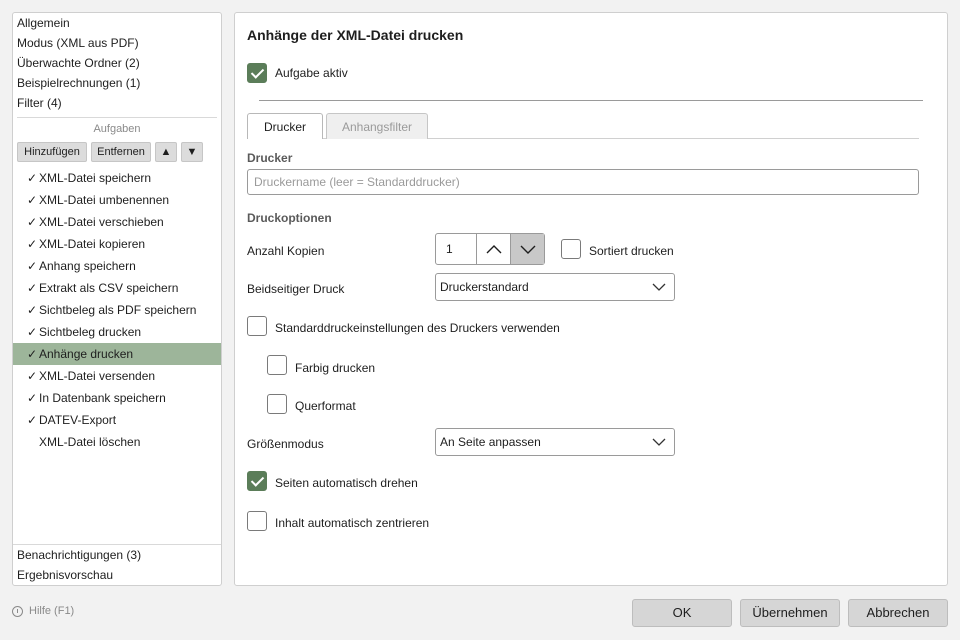 The width and height of the screenshot is (960, 640). I want to click on auto-center-label: Inhalt automatisch zentrieren, so click(352, 523).